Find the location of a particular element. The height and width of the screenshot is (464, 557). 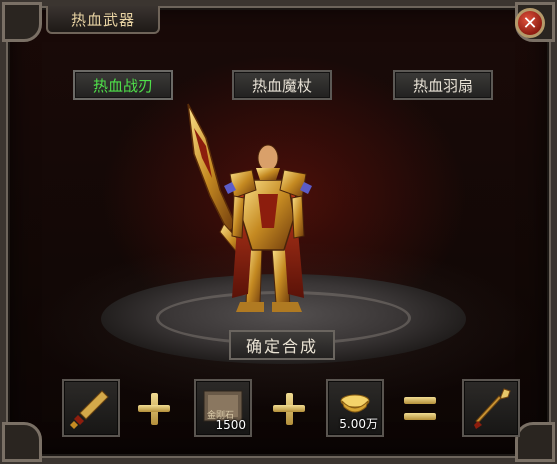

close-button: ✕ is located at coordinates (530, 23).